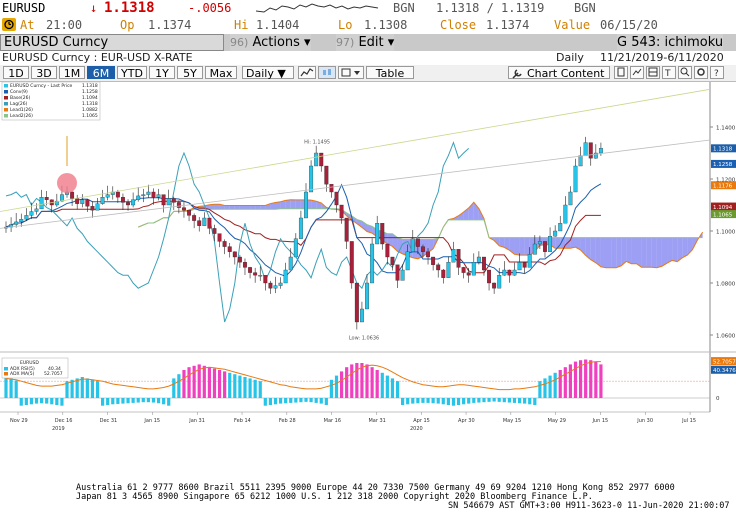 Image resolution: width=736 pixels, height=529 pixels. What do you see at coordinates (268, 73) in the screenshot?
I see `frequency-dropdown: Daily ▼` at bounding box center [268, 73].